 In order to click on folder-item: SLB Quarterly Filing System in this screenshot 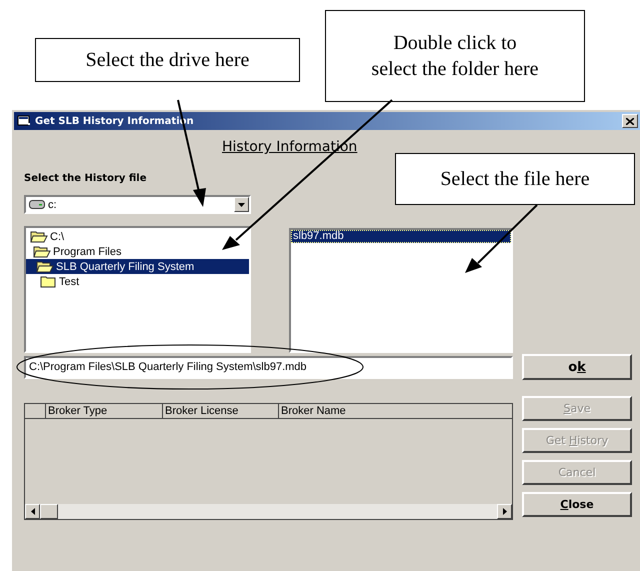, I will do `click(137, 266)`.